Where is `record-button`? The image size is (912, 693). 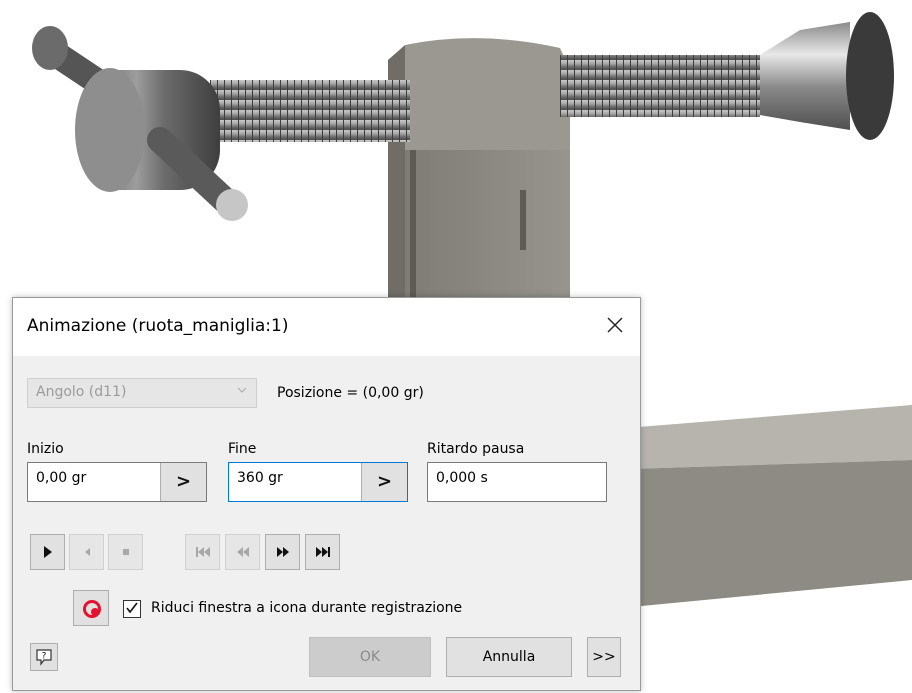 record-button is located at coordinates (91, 608).